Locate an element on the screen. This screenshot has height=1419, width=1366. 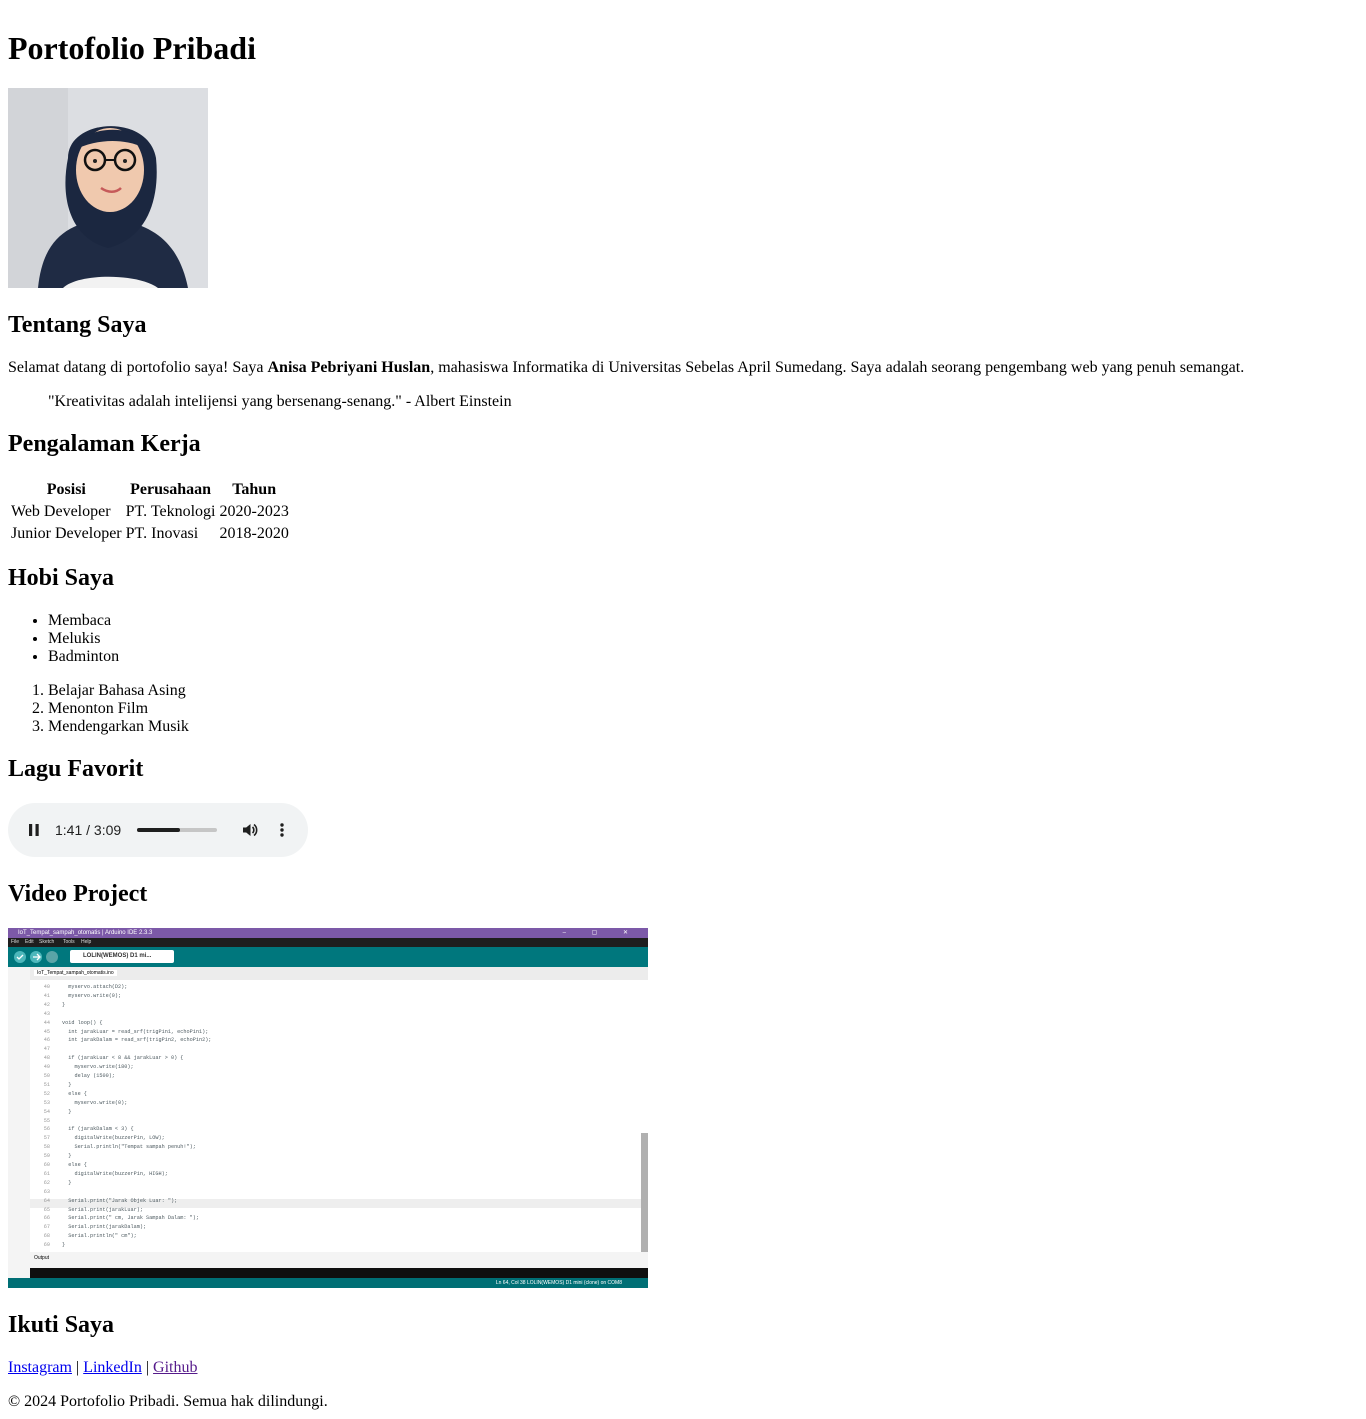
ide-line-number: 61 is located at coordinates (46, 1173).